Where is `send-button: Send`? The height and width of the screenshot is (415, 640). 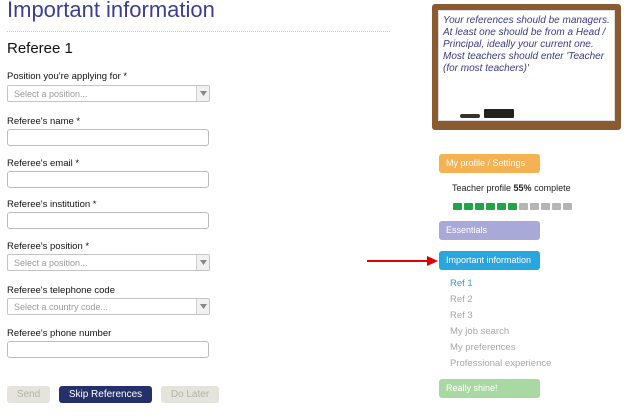
send-button: Send is located at coordinates (28, 394).